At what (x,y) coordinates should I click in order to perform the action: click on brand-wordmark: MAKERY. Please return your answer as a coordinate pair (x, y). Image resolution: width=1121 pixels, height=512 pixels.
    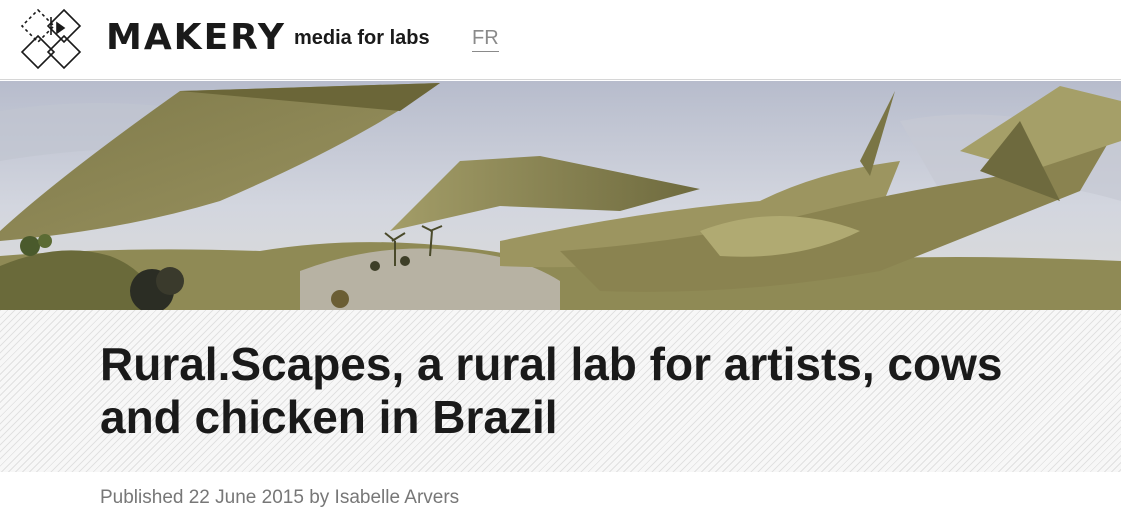
    Looking at the image, I should click on (196, 38).